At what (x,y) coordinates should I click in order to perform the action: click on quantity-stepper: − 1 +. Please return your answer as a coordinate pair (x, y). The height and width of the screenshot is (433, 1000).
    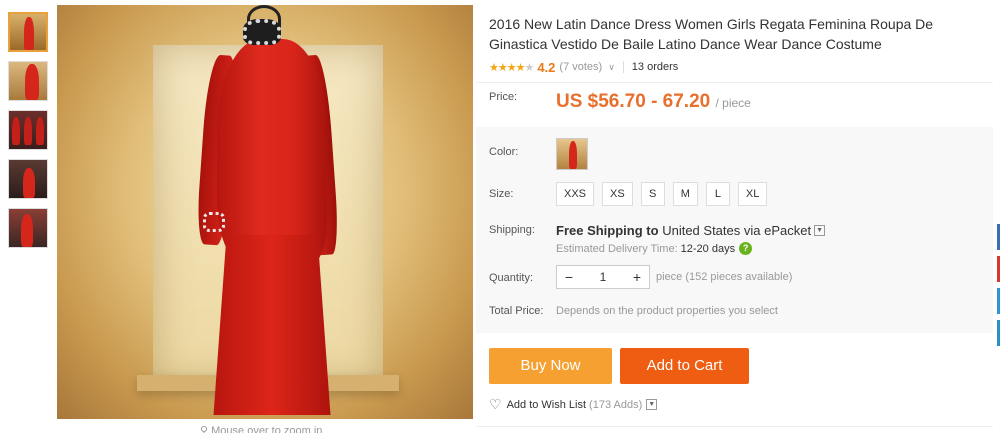
    Looking at the image, I should click on (603, 277).